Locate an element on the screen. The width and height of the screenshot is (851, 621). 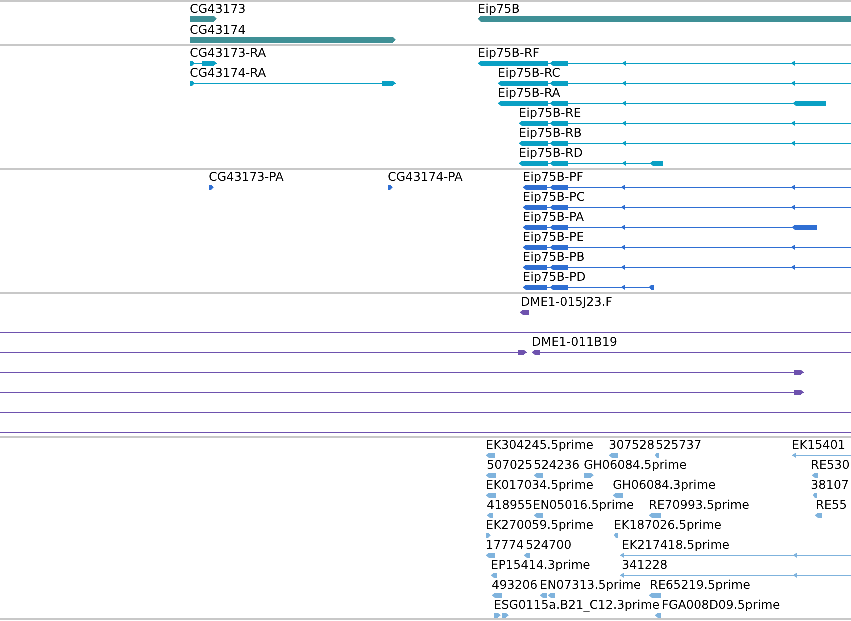
est-label: EP15414.3prime is located at coordinates (540, 565).